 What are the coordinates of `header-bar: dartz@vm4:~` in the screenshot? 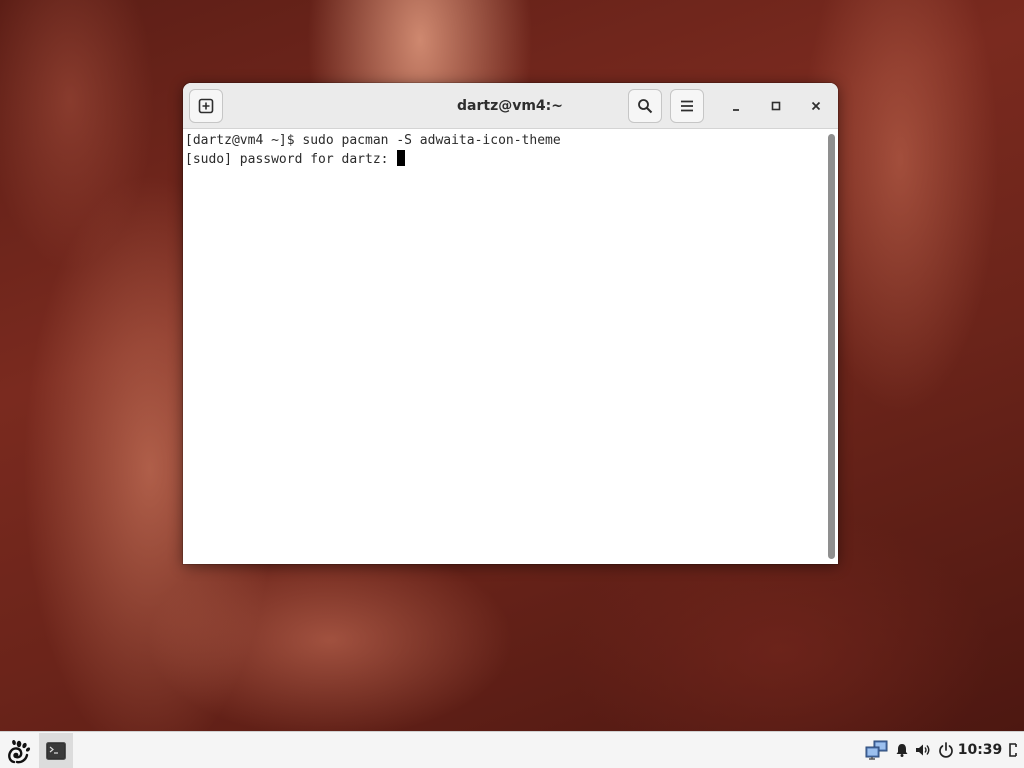 It's located at (510, 106).